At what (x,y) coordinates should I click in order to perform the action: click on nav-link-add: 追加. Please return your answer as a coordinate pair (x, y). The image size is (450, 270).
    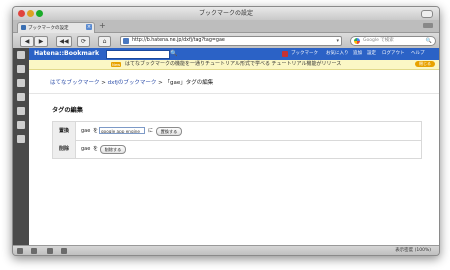
    Looking at the image, I should click on (357, 54).